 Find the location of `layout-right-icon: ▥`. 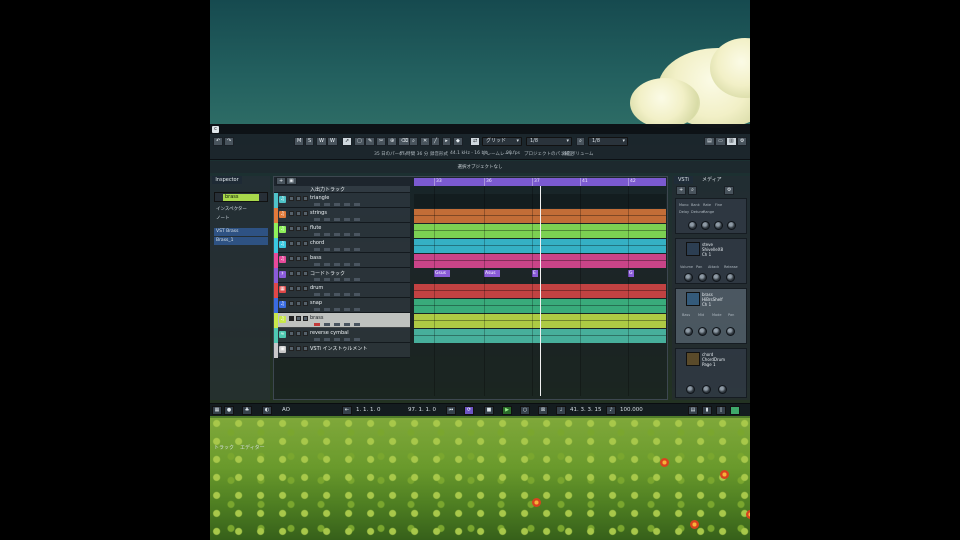

layout-right-icon: ▥ is located at coordinates (731, 141).